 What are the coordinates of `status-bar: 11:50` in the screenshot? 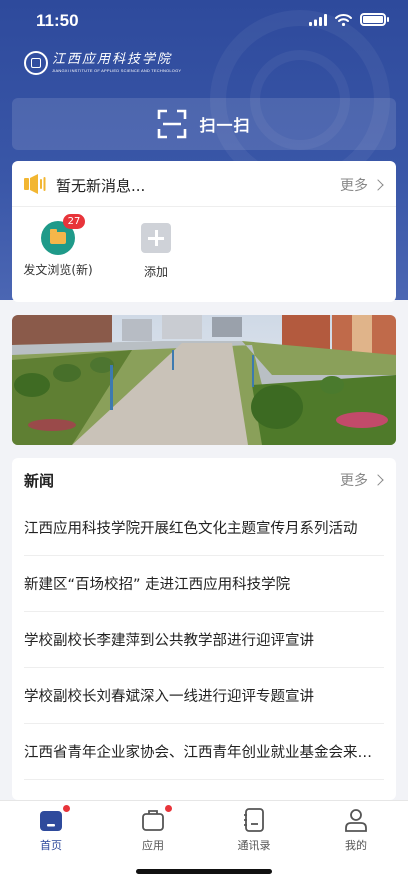 It's located at (204, 22).